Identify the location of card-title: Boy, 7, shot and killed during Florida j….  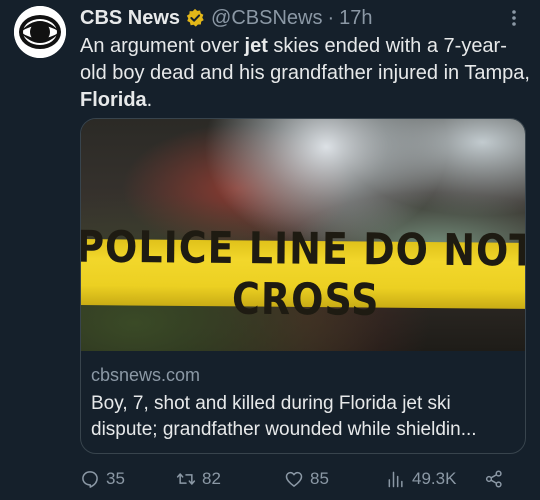
(284, 416).